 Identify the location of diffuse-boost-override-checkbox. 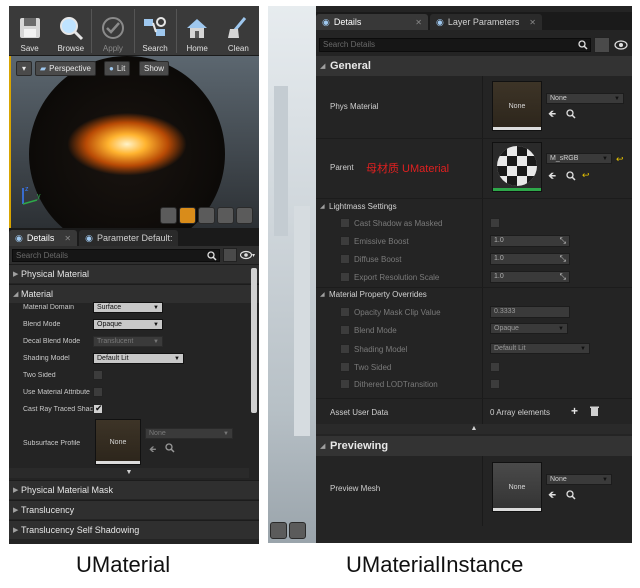
(345, 259).